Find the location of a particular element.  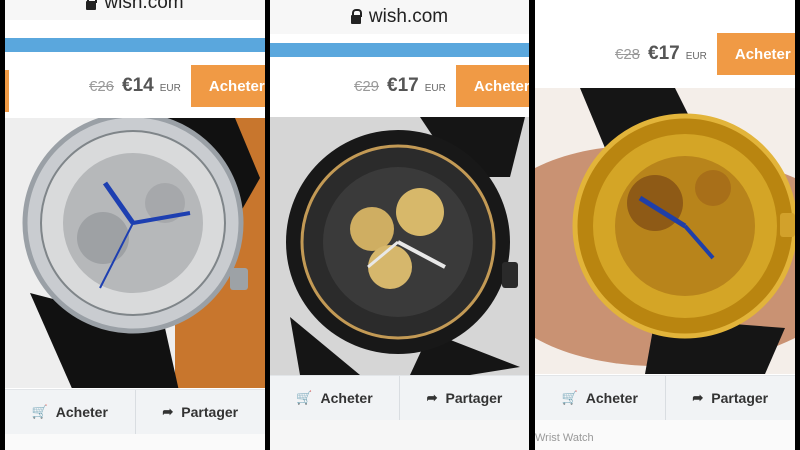

footer-fragment: Wrist Watch is located at coordinates (564, 438).